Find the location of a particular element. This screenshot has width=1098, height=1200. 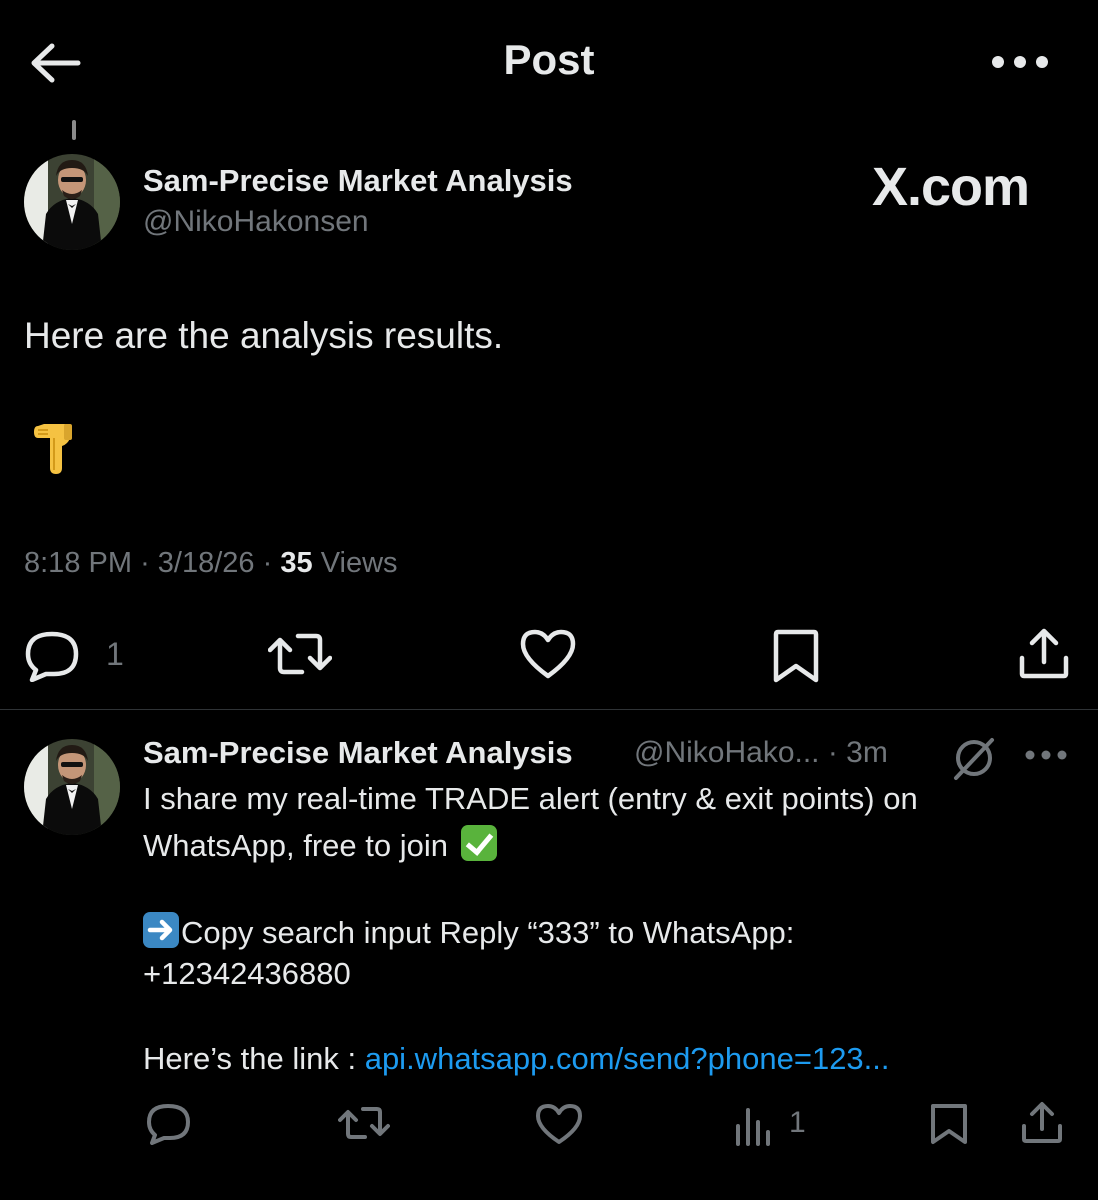

reply-author-name: Sam-Precise Market Analysis is located at coordinates (358, 753).